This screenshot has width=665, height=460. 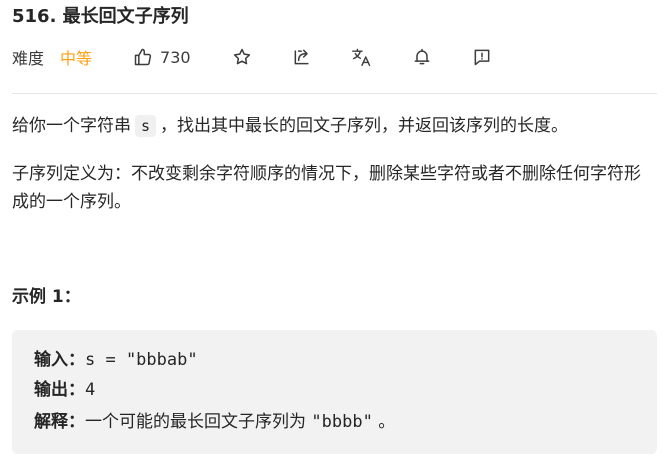 I want to click on example-explanation-line: 解释：一个可能的最长回文子序列为 "bbbb" 。, so click(x=214, y=422).